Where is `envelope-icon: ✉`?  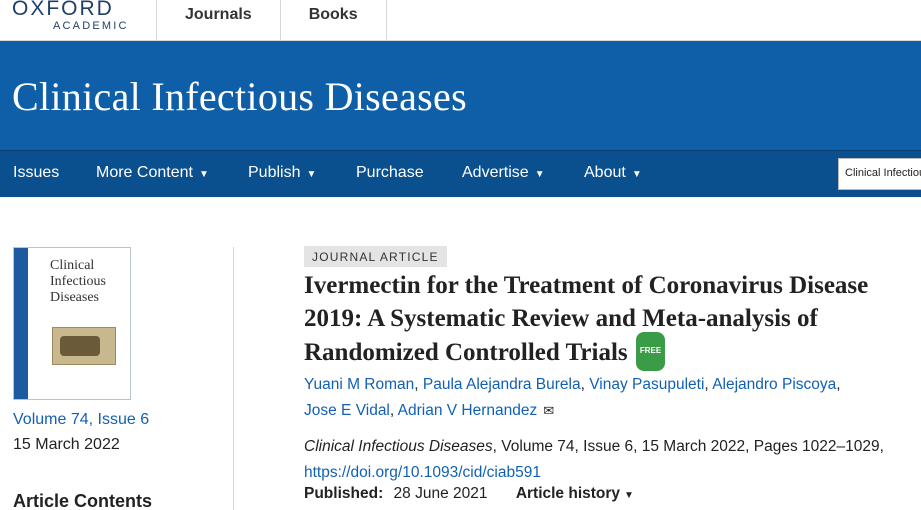 envelope-icon: ✉ is located at coordinates (548, 411).